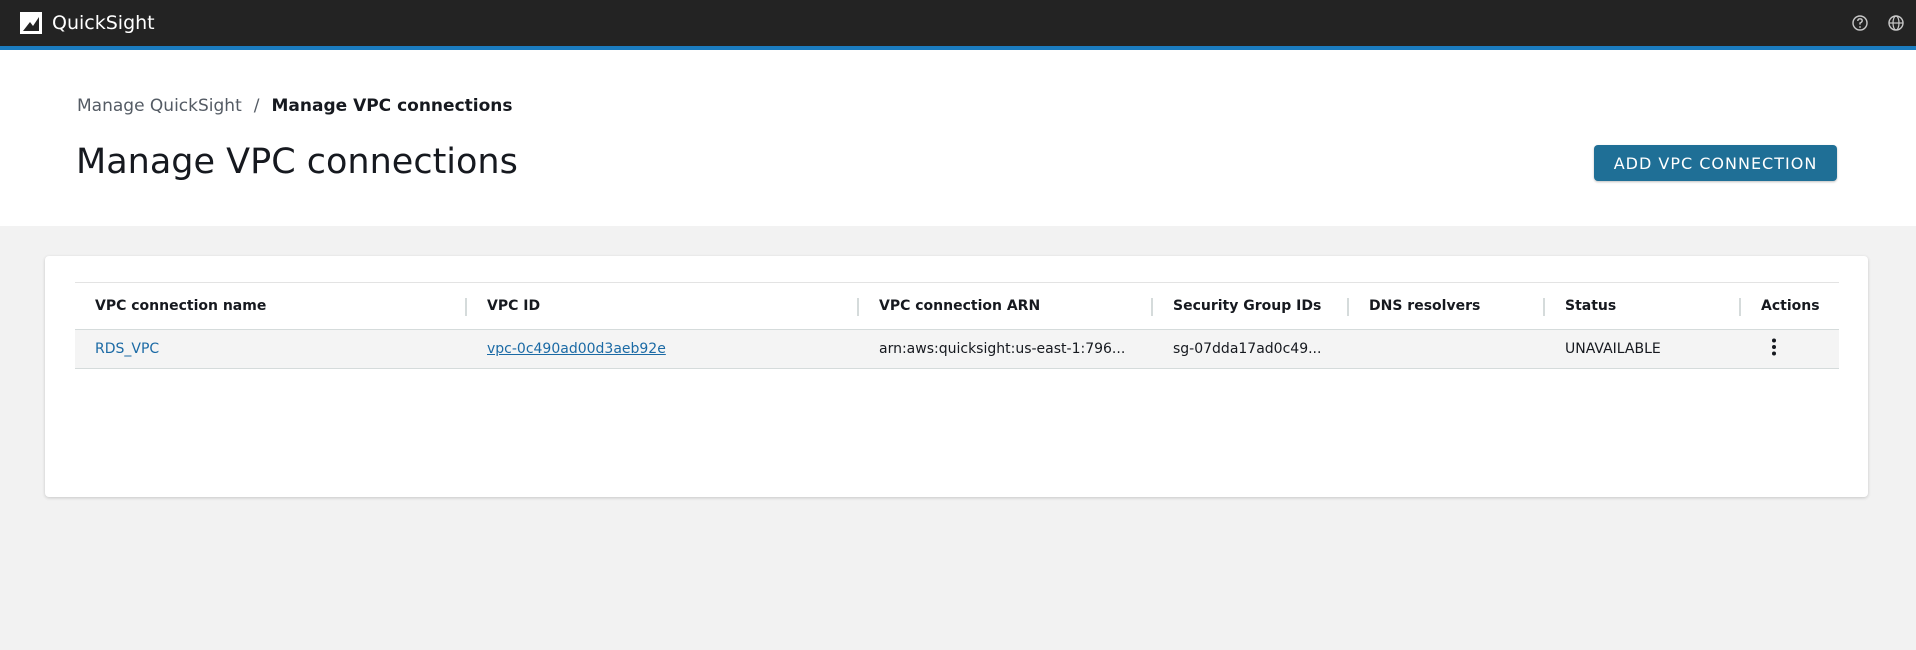 This screenshot has width=1916, height=650. Describe the element at coordinates (127, 349) in the screenshot. I see `connection-name-link: RDS_VPC` at that location.